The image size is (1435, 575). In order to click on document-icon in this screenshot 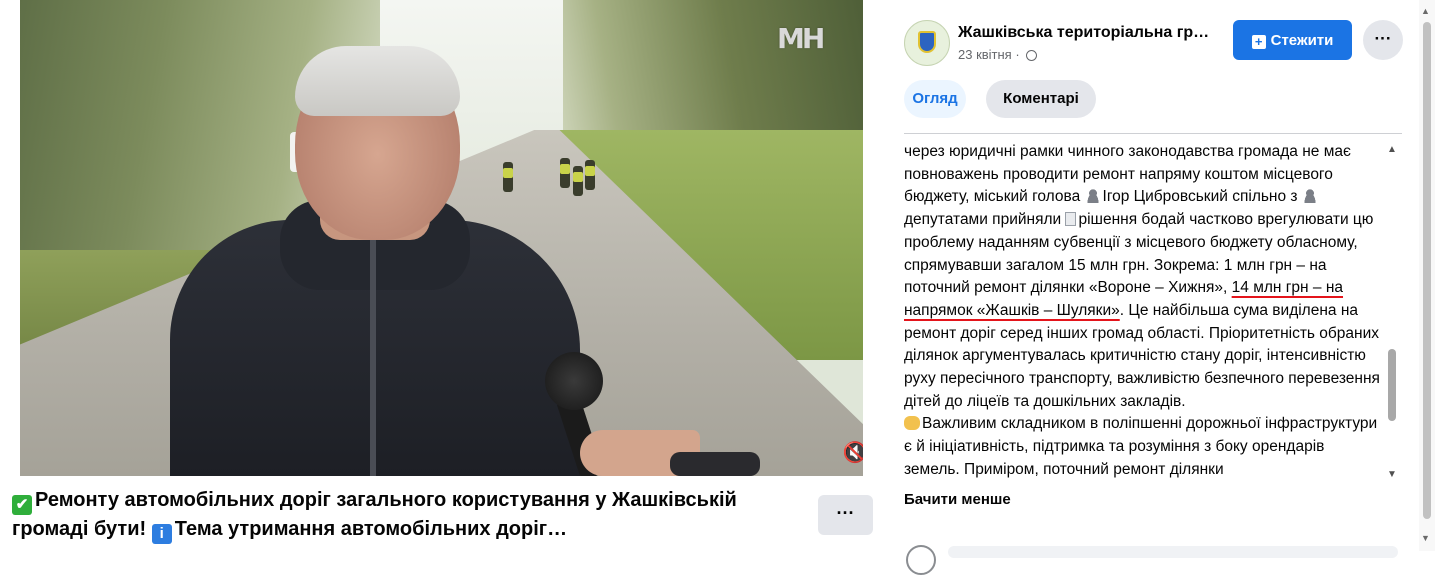, I will do `click(1071, 219)`.